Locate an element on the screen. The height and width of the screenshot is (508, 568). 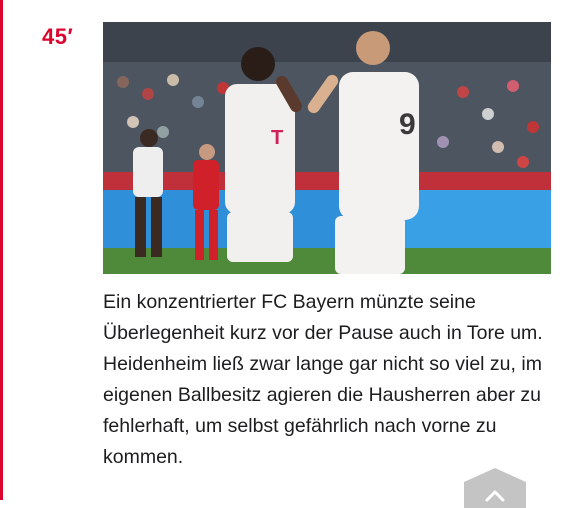
scroll-button-shape is located at coordinates (495, 488).